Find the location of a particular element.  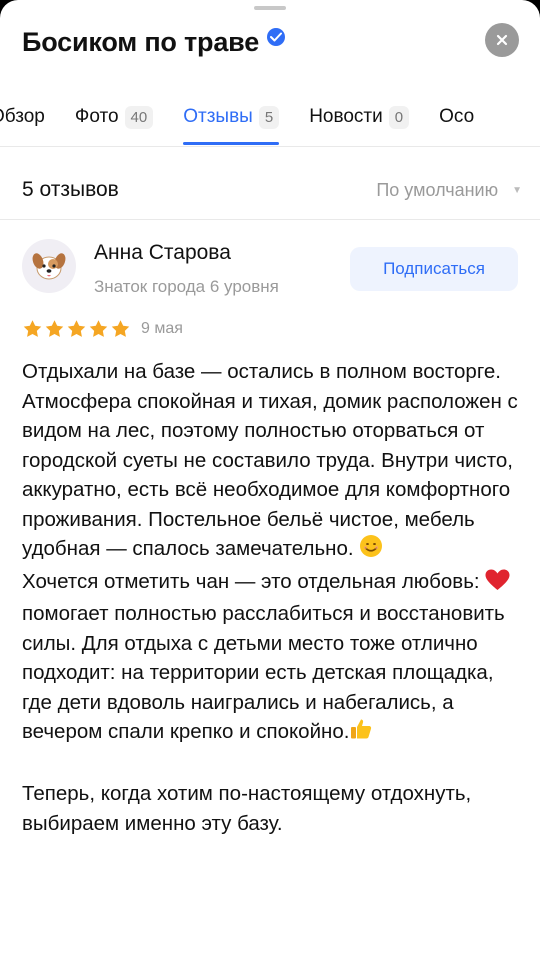

heart-emoji-icon is located at coordinates (497, 584).